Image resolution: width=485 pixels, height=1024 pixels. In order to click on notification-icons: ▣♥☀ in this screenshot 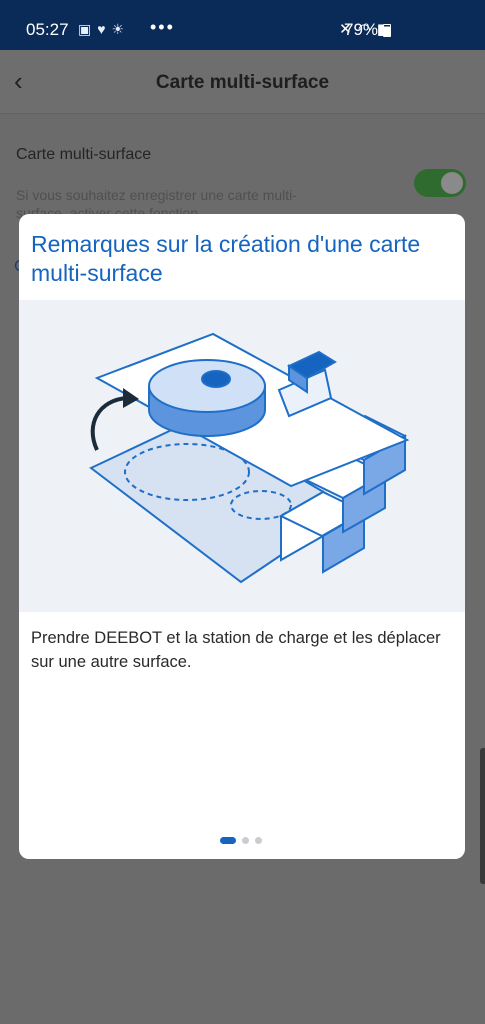, I will do `click(104, 29)`.